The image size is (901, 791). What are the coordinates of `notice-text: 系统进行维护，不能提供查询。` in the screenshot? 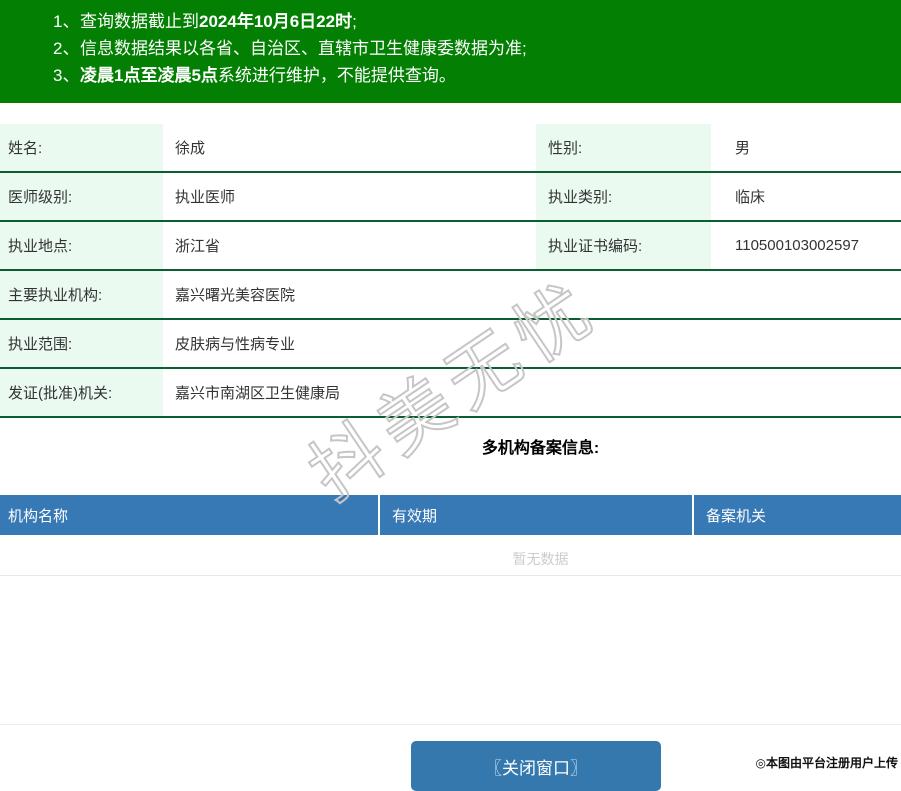 It's located at (336, 75).